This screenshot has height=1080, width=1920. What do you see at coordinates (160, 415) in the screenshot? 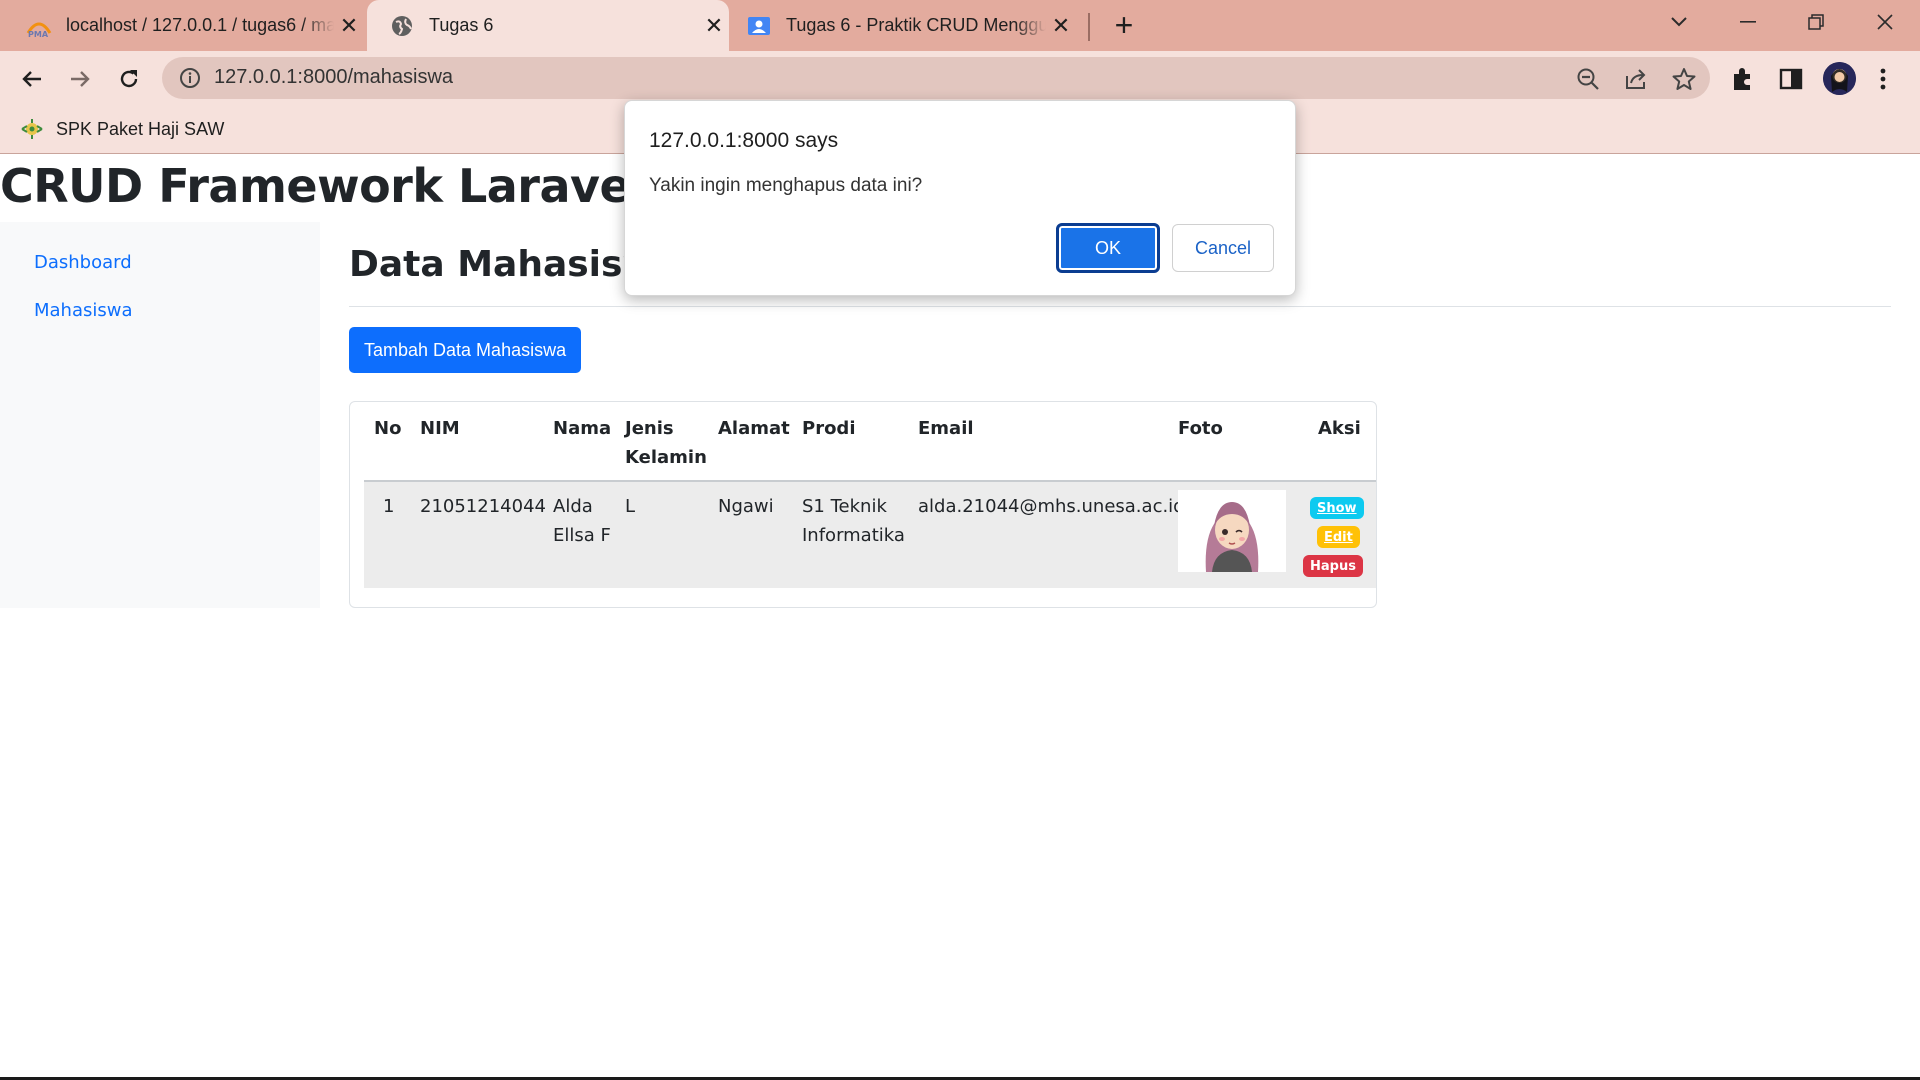
I see `sidebar: Dashboard Mahasiswa` at bounding box center [160, 415].